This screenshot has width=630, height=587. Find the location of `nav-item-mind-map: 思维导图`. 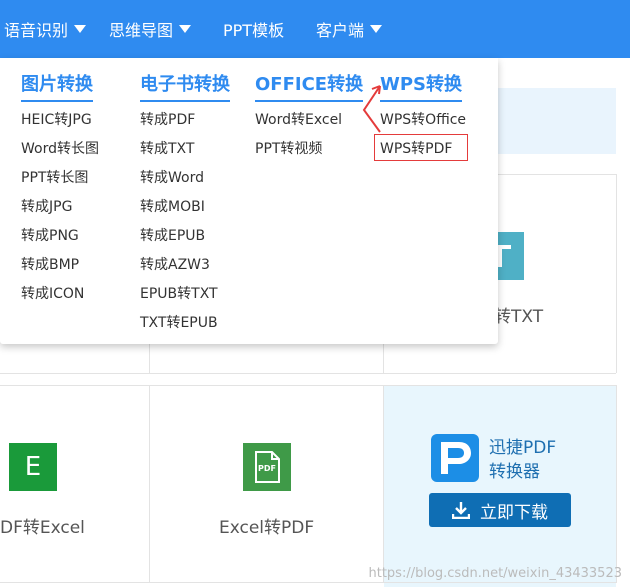

nav-item-mind-map: 思维导图 is located at coordinates (150, 29).